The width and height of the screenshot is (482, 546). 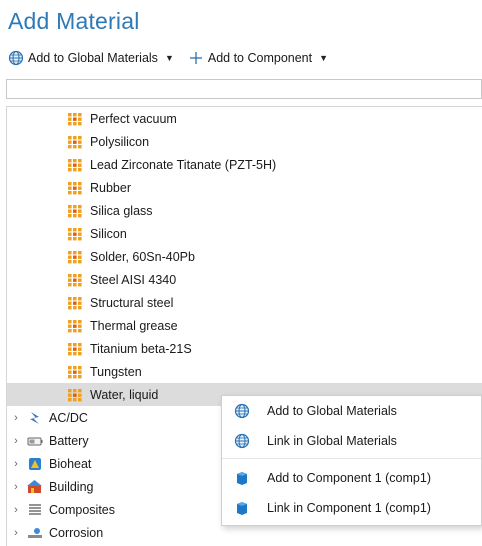 What do you see at coordinates (74, 21) in the screenshot?
I see `page-title: Add Material` at bounding box center [74, 21].